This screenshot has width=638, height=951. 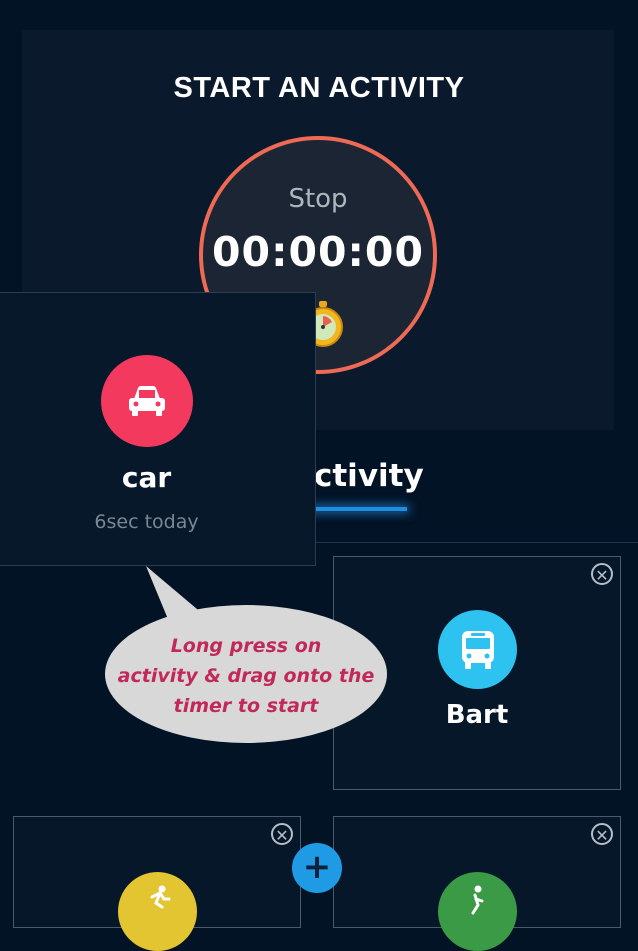 What do you see at coordinates (146, 522) in the screenshot?
I see `dragging-activity-duration: 6sec today` at bounding box center [146, 522].